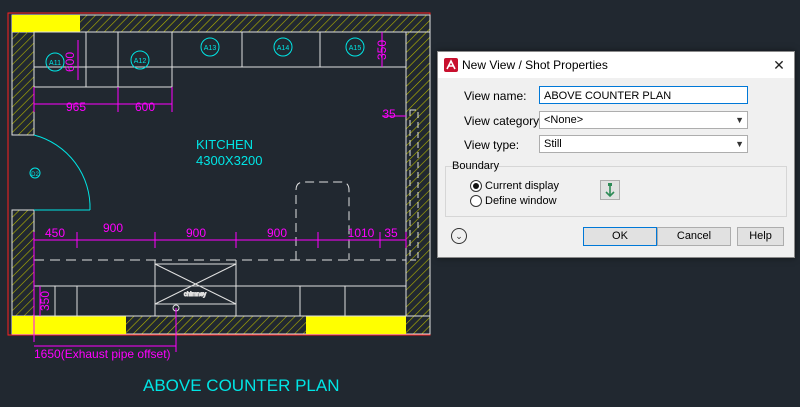  I want to click on autocad-app-icon, so click(451, 65).